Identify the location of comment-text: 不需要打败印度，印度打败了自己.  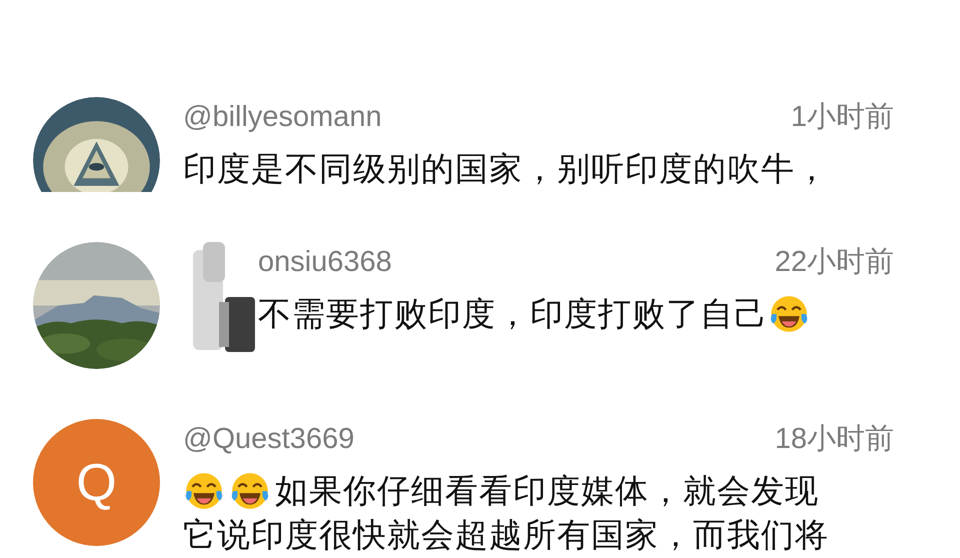
(513, 314).